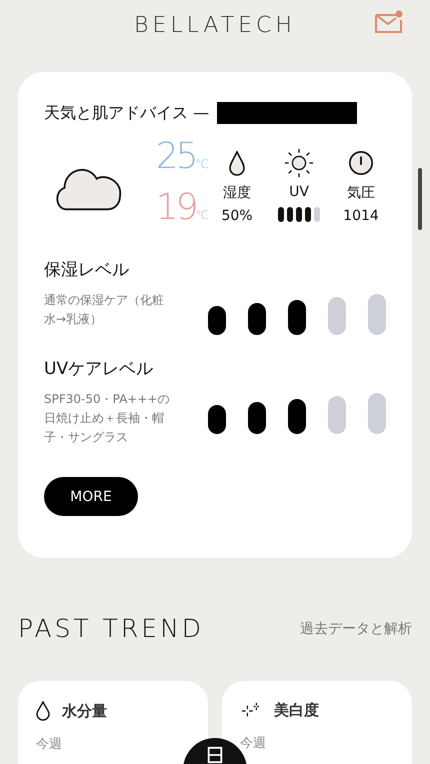 The height and width of the screenshot is (764, 430). What do you see at coordinates (356, 629) in the screenshot?
I see `past-data-link: 過去データと解析` at bounding box center [356, 629].